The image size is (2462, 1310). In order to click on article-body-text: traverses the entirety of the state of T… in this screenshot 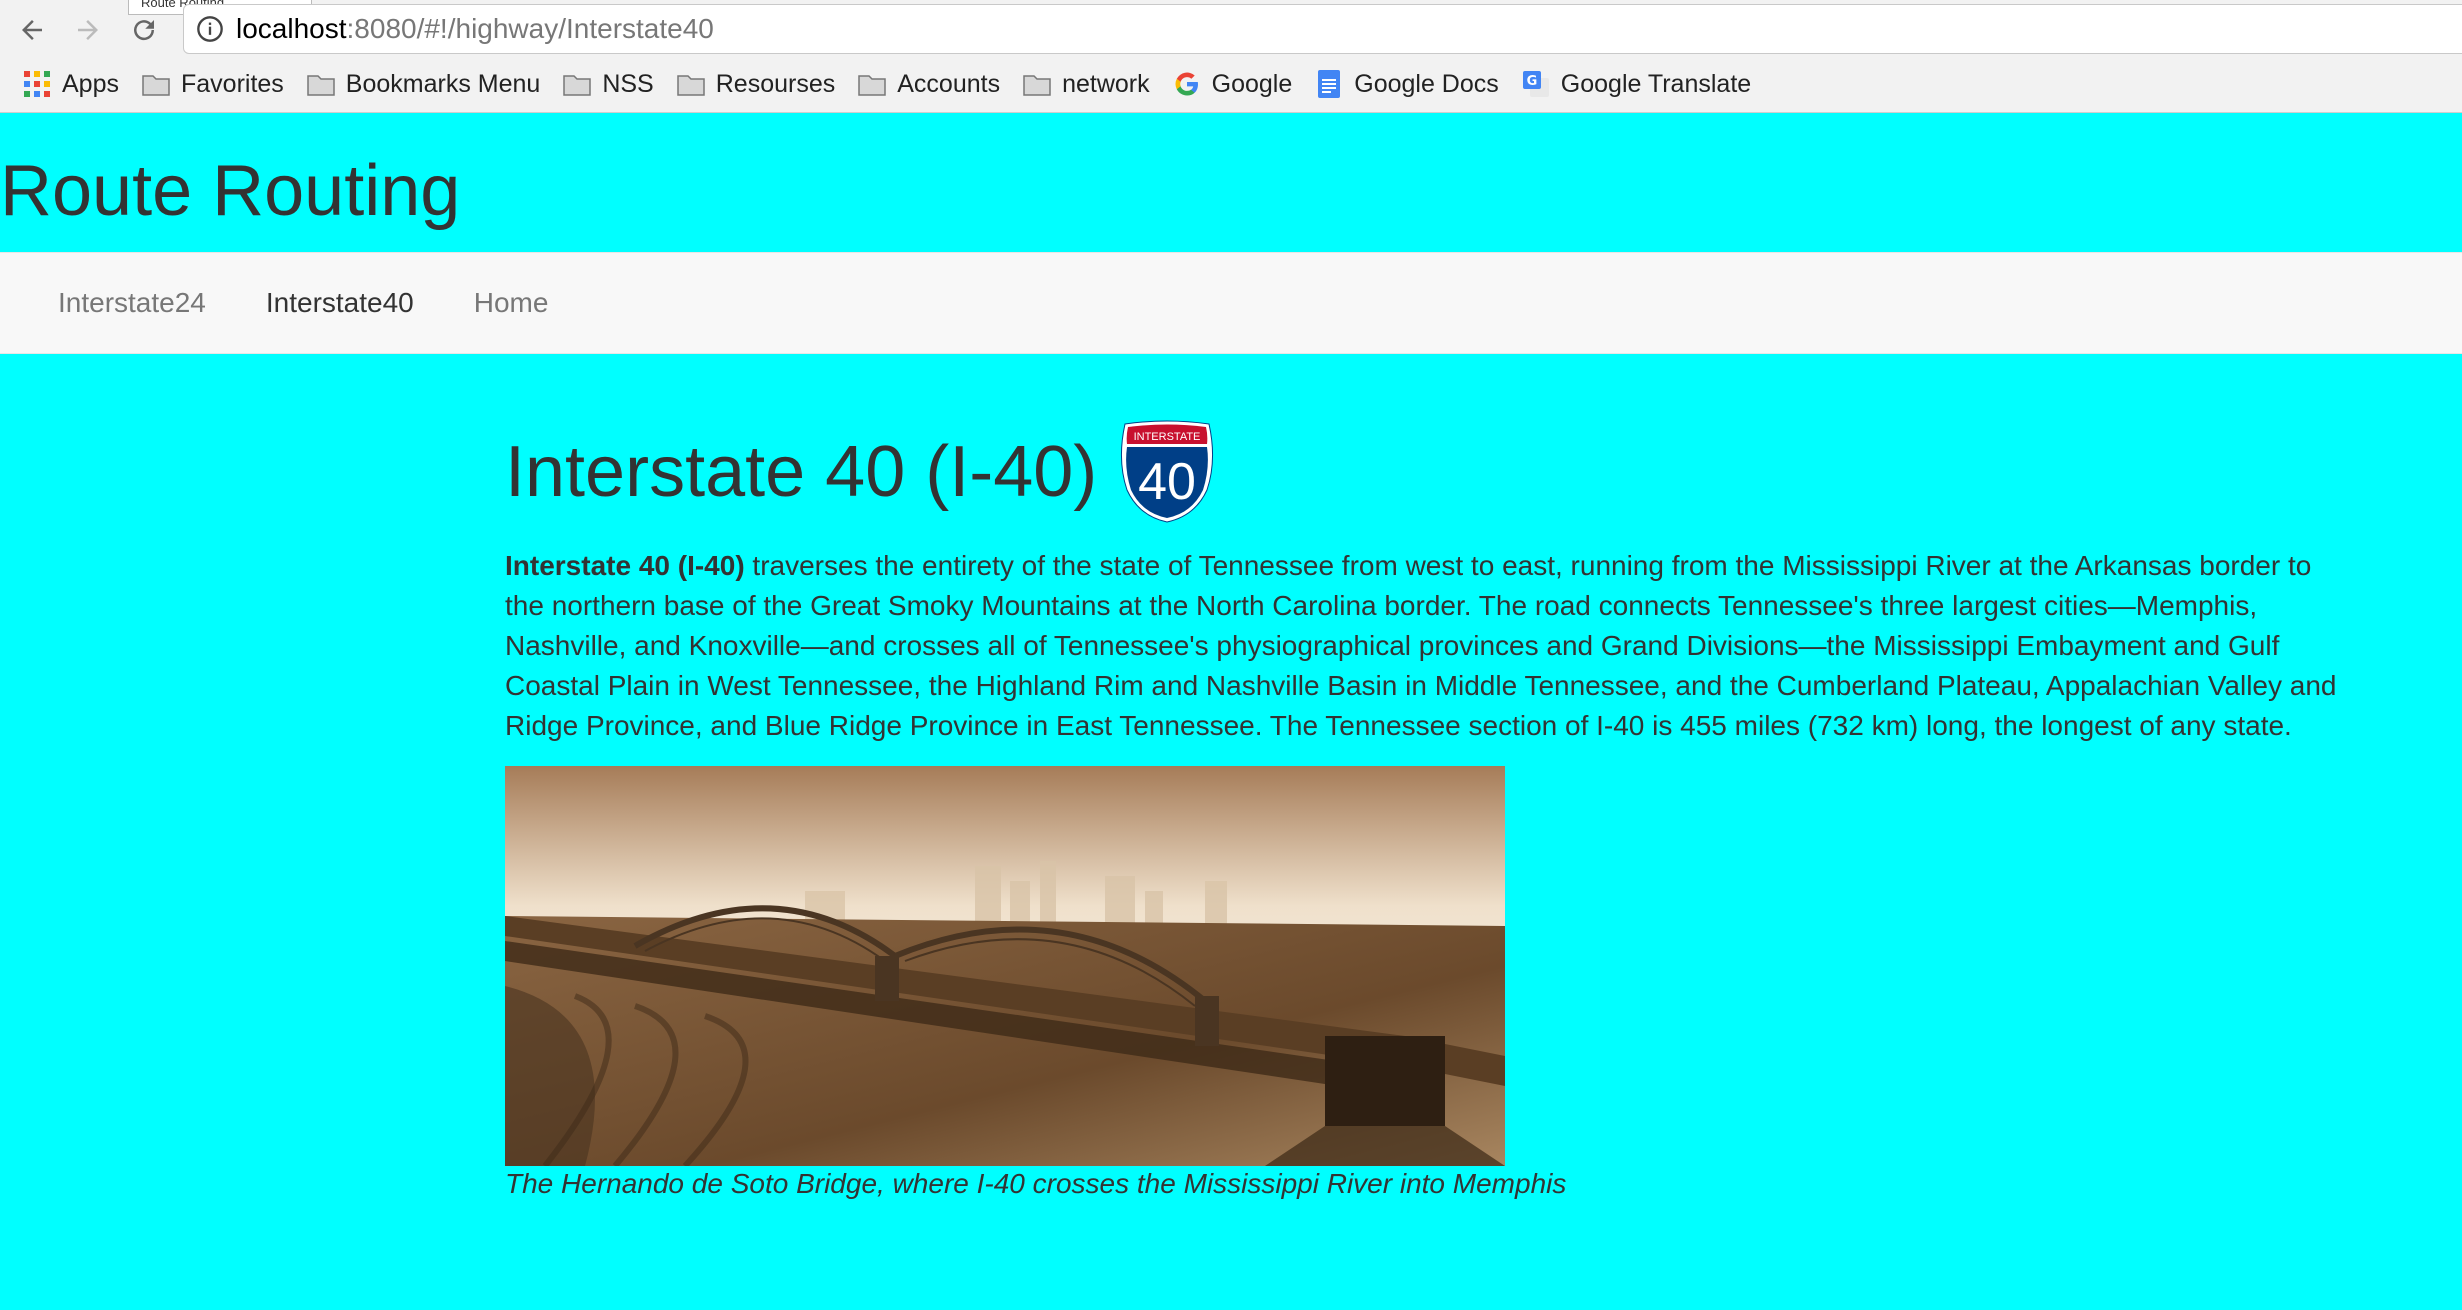, I will do `click(1421, 645)`.